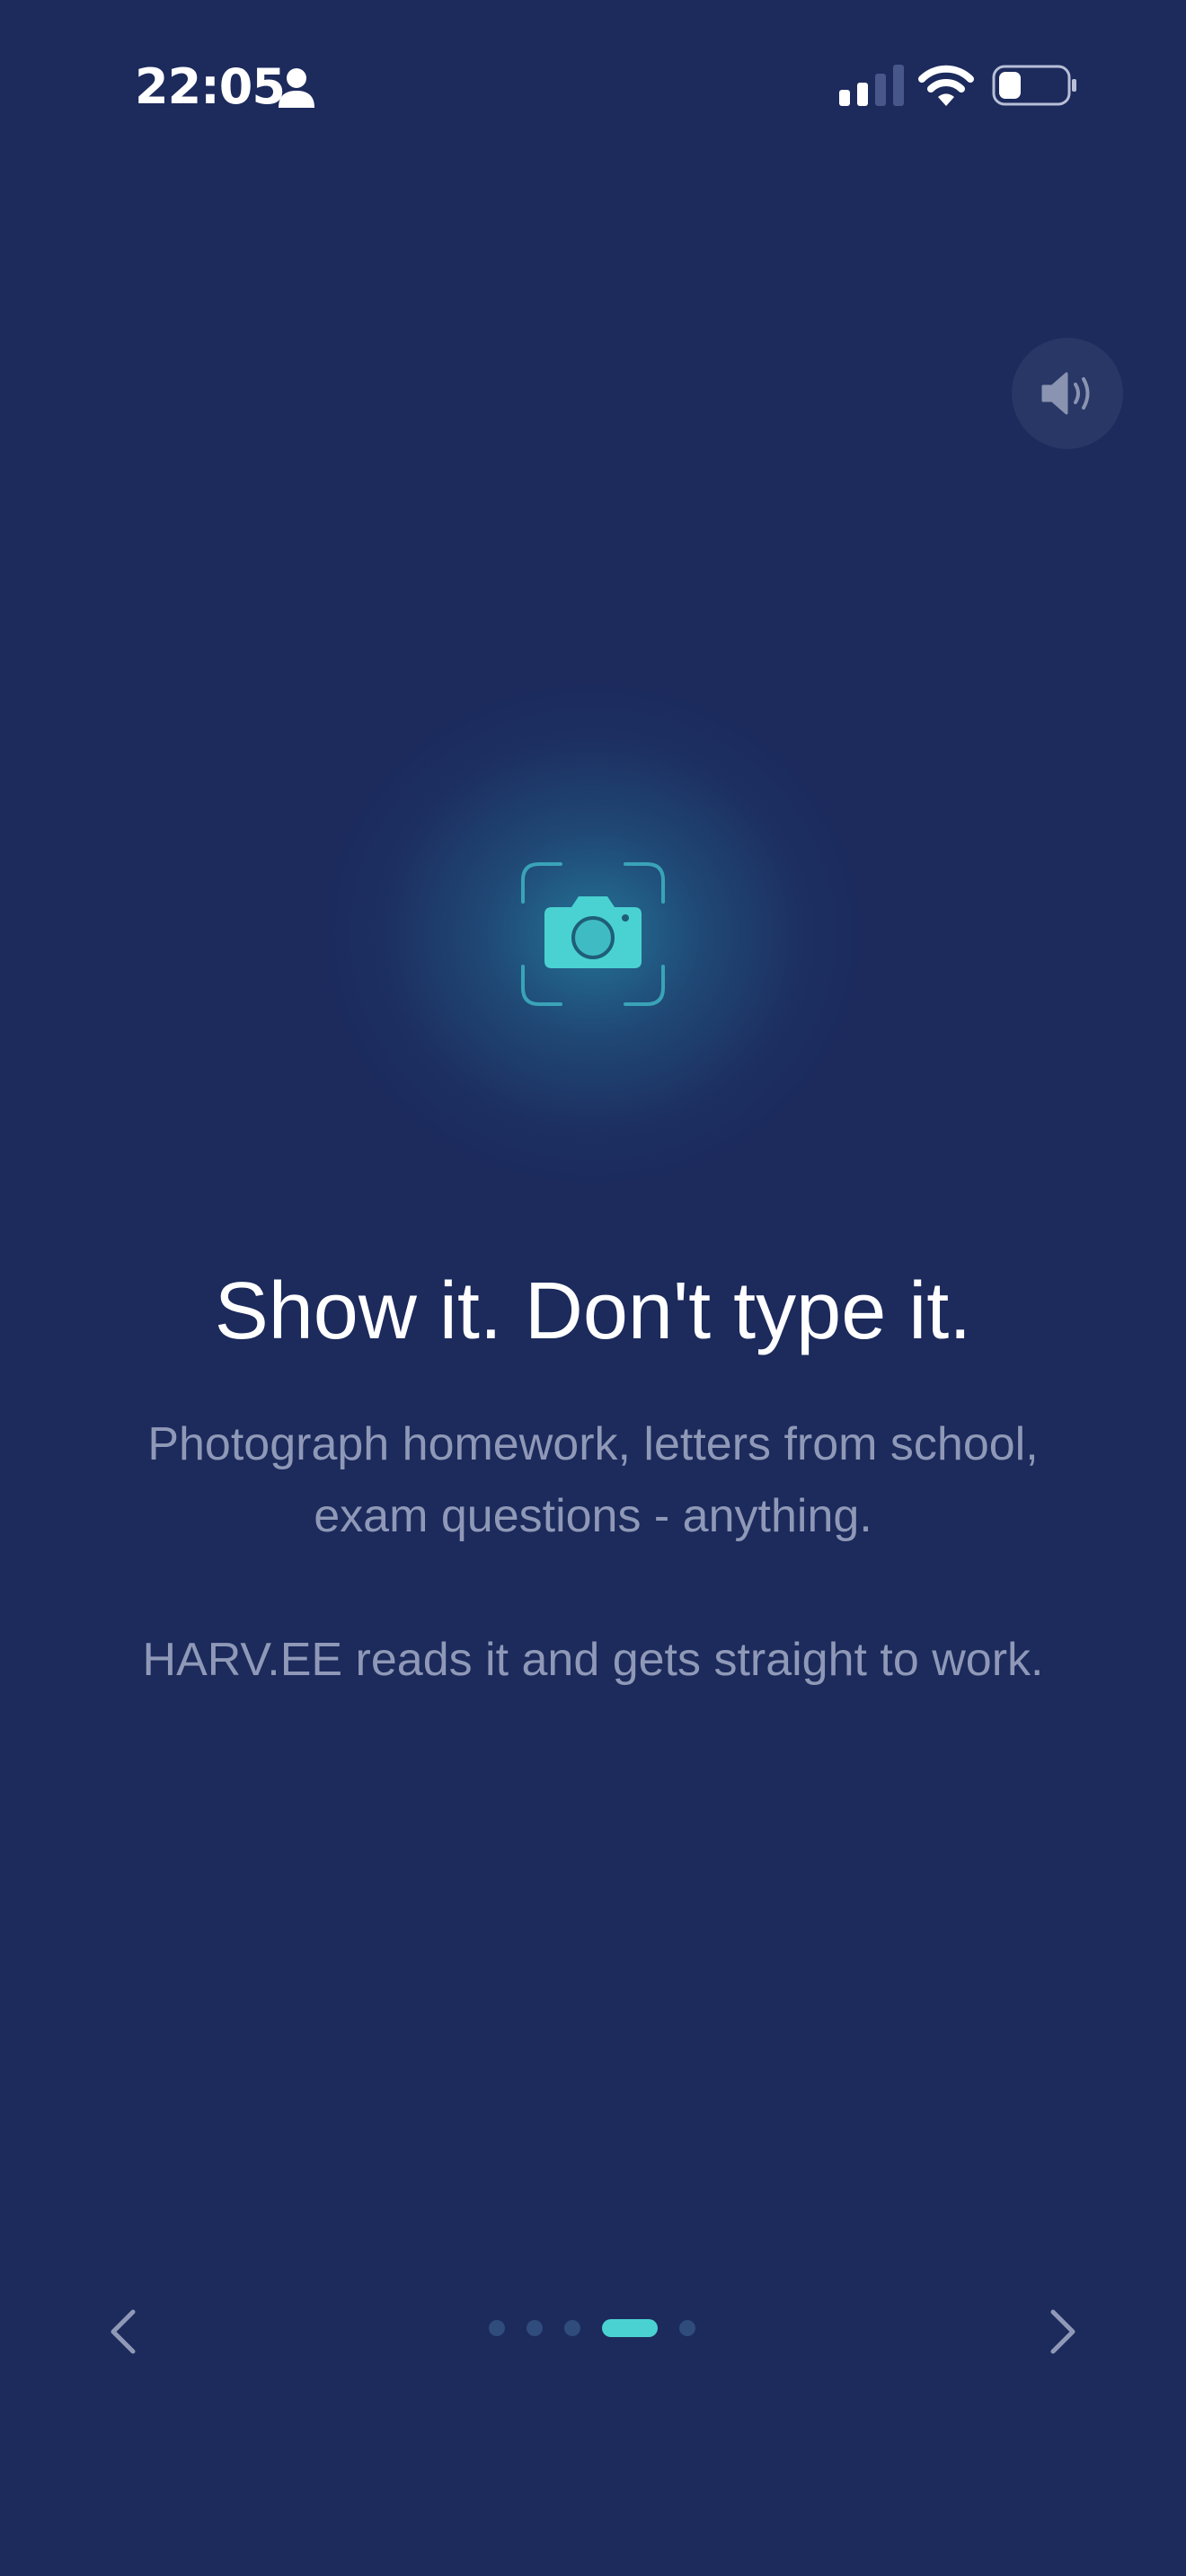  Describe the element at coordinates (592, 2328) in the screenshot. I see `page-indicator` at that location.